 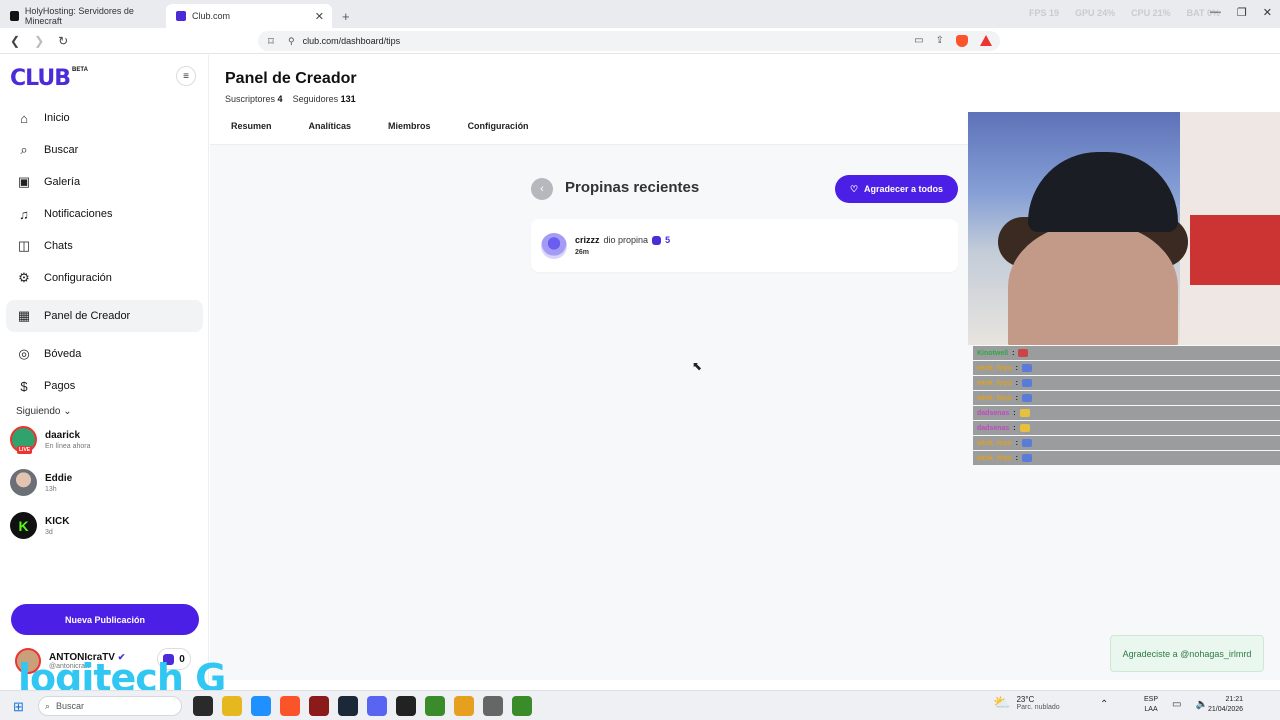 What do you see at coordinates (629, 41) in the screenshot?
I see `url-field: ⌑ ⚲ club.com/dashboard/tips ▭ ⇪` at bounding box center [629, 41].